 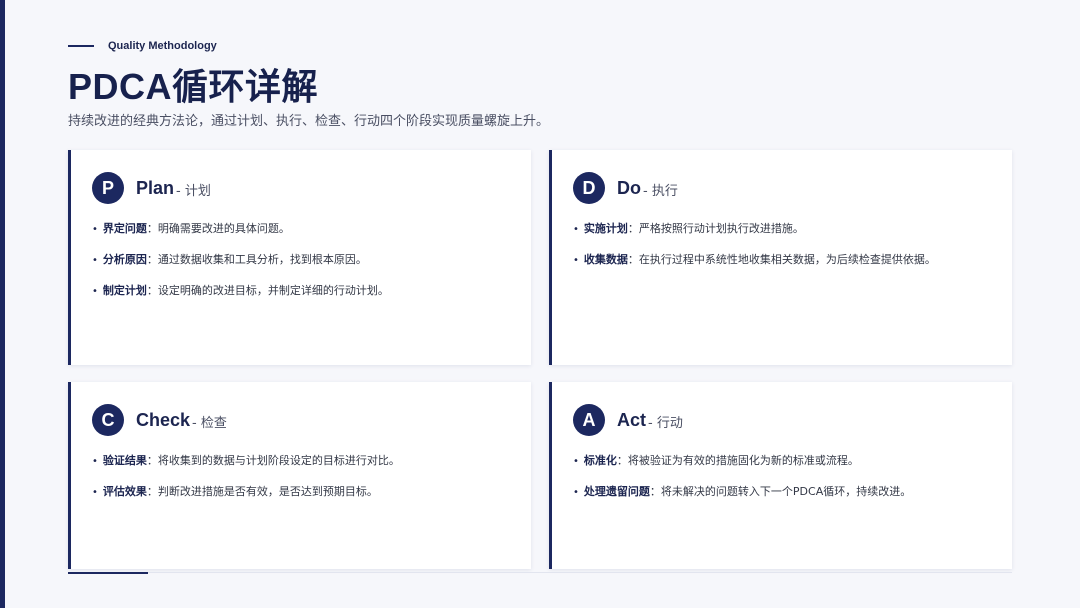 What do you see at coordinates (267, 491) in the screenshot?
I see `item-desc: 判断改进措施是否有效，是否达到预期目标。` at bounding box center [267, 491].